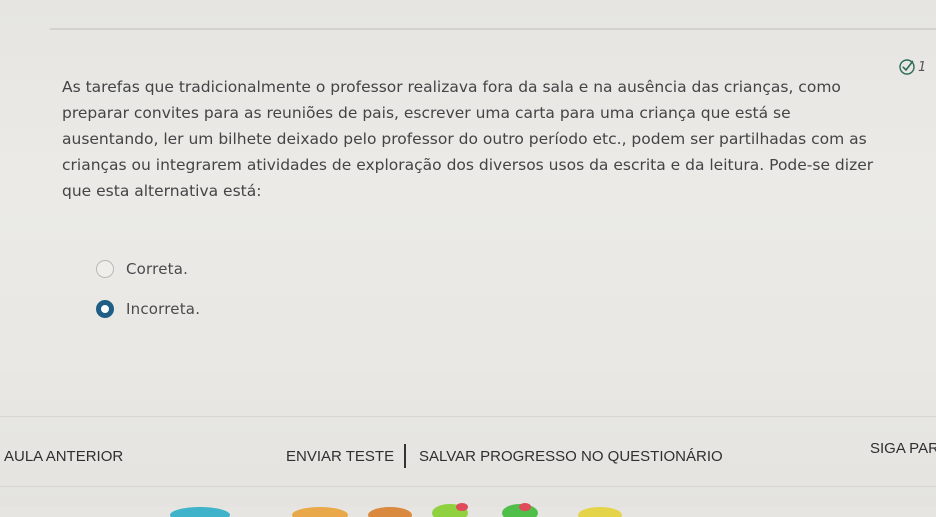 The image size is (936, 517). What do you see at coordinates (468, 486) in the screenshot?
I see `bottom-divider` at bounding box center [468, 486].